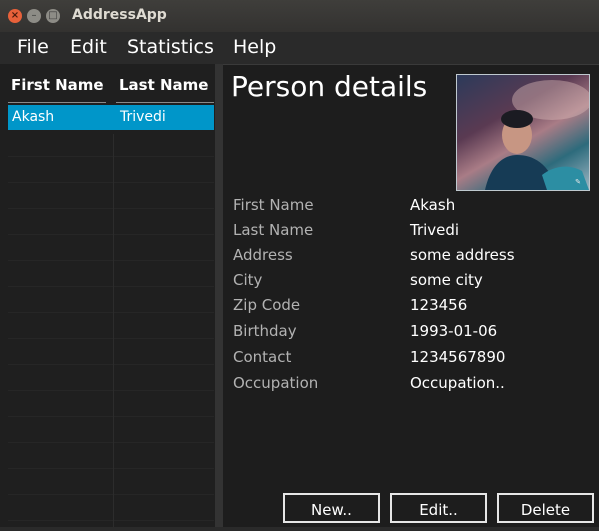 The height and width of the screenshot is (531, 599). What do you see at coordinates (578, 182) in the screenshot?
I see `photo-signature: ✎` at bounding box center [578, 182].